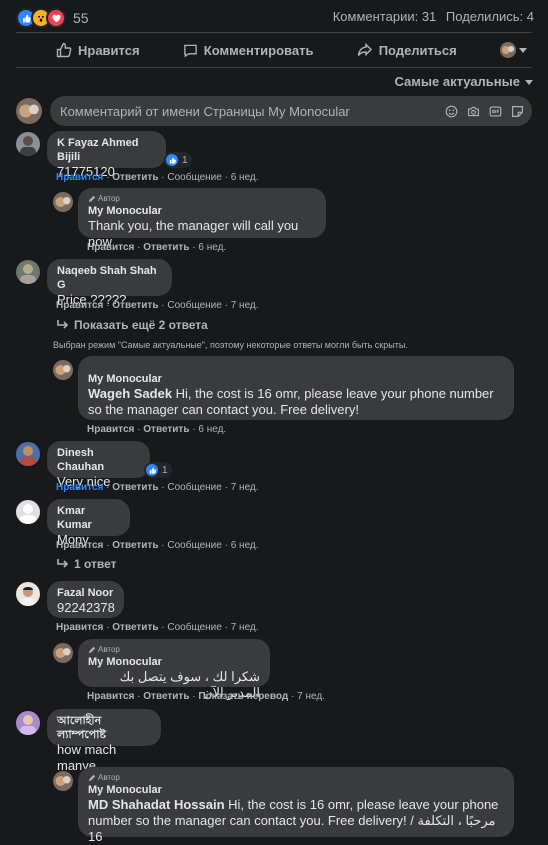 The width and height of the screenshot is (548, 845). I want to click on show-more-replies-link: Показать ещё 2 ответа, so click(132, 325).